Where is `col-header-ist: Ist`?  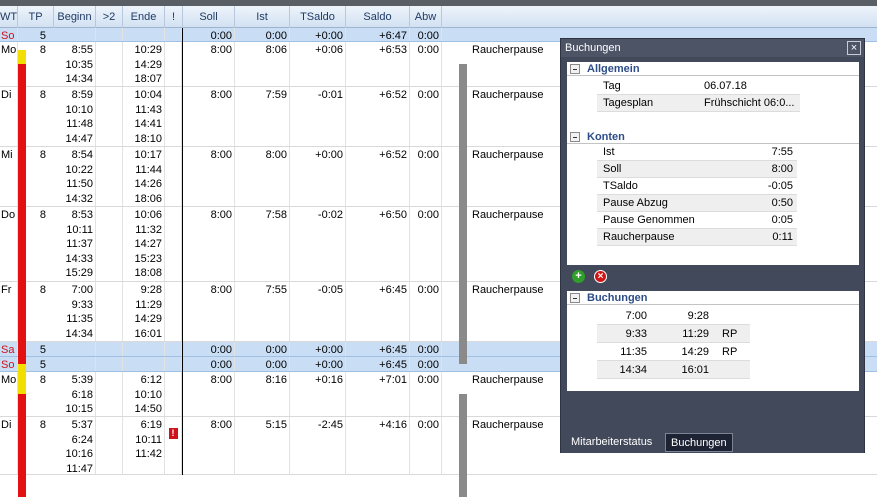 col-header-ist: Ist is located at coordinates (262, 17).